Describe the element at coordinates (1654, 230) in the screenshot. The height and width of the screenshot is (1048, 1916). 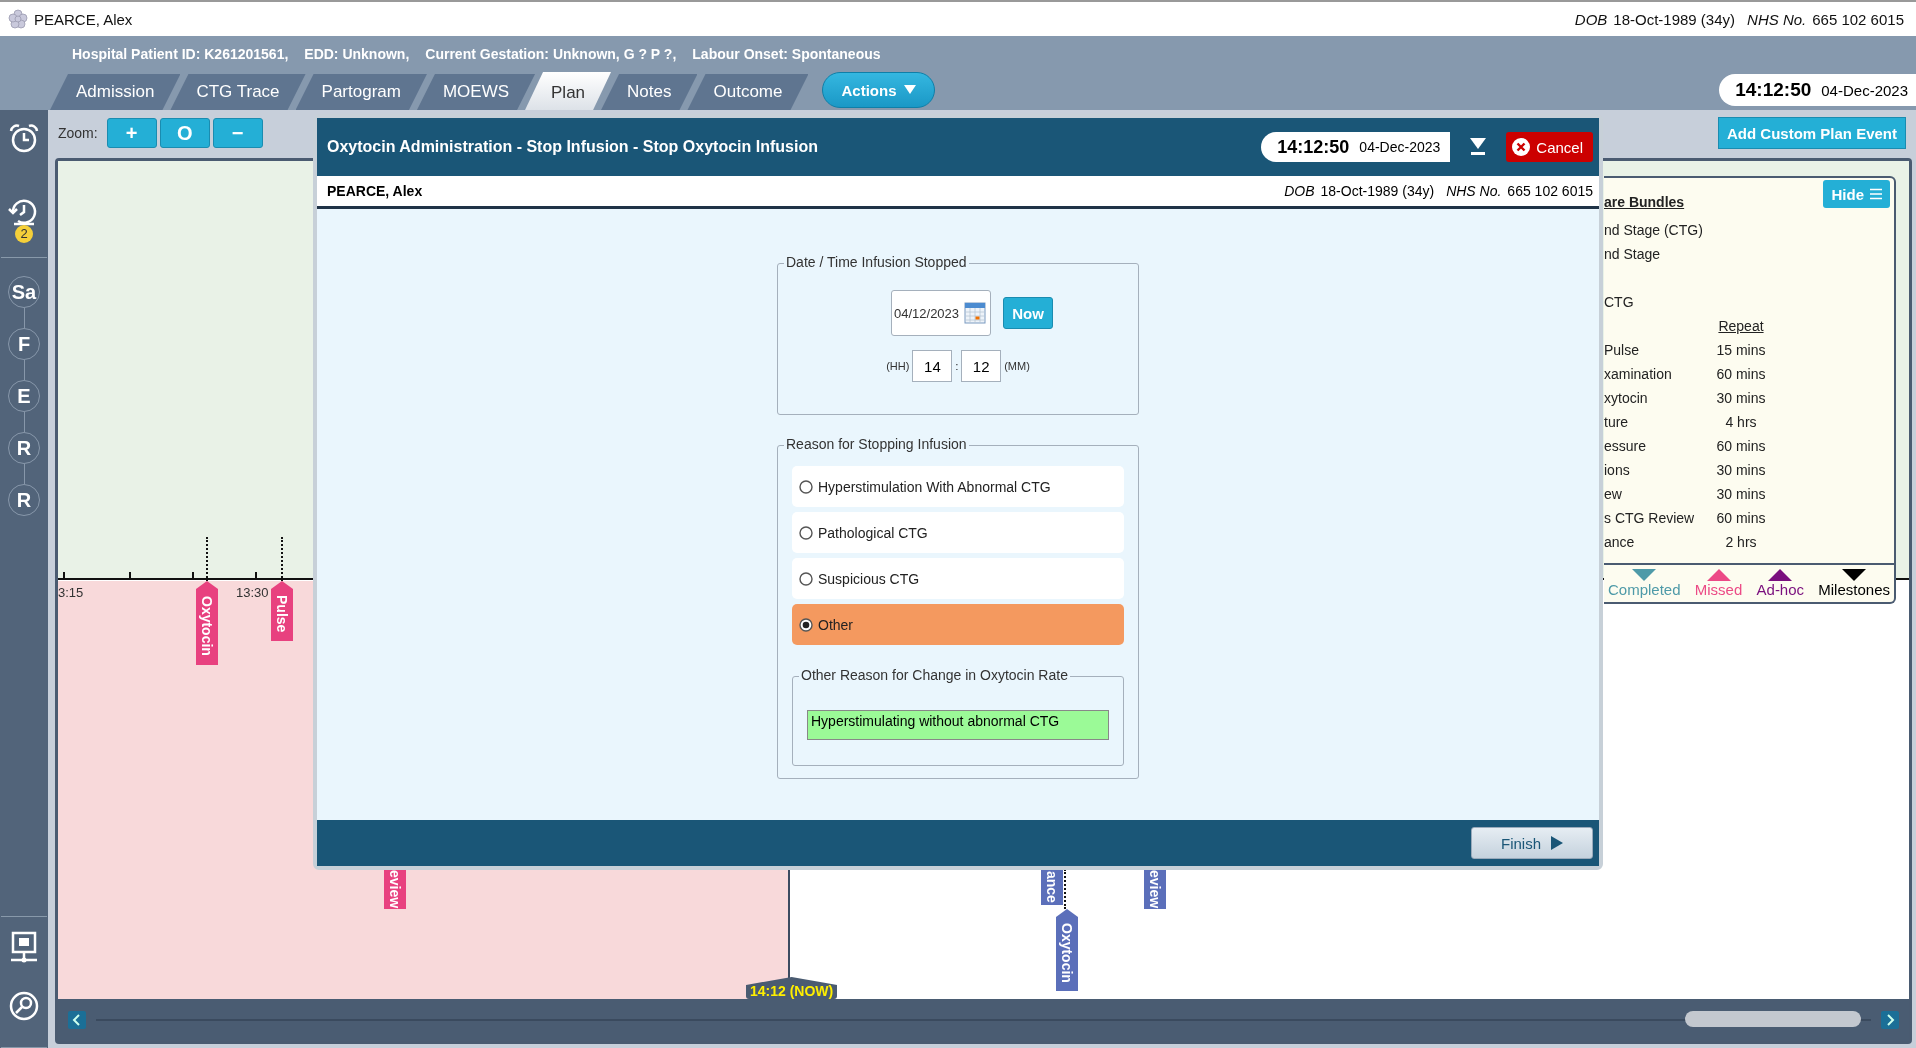
I see `bundle-name: nd Stage (CTG)` at that location.